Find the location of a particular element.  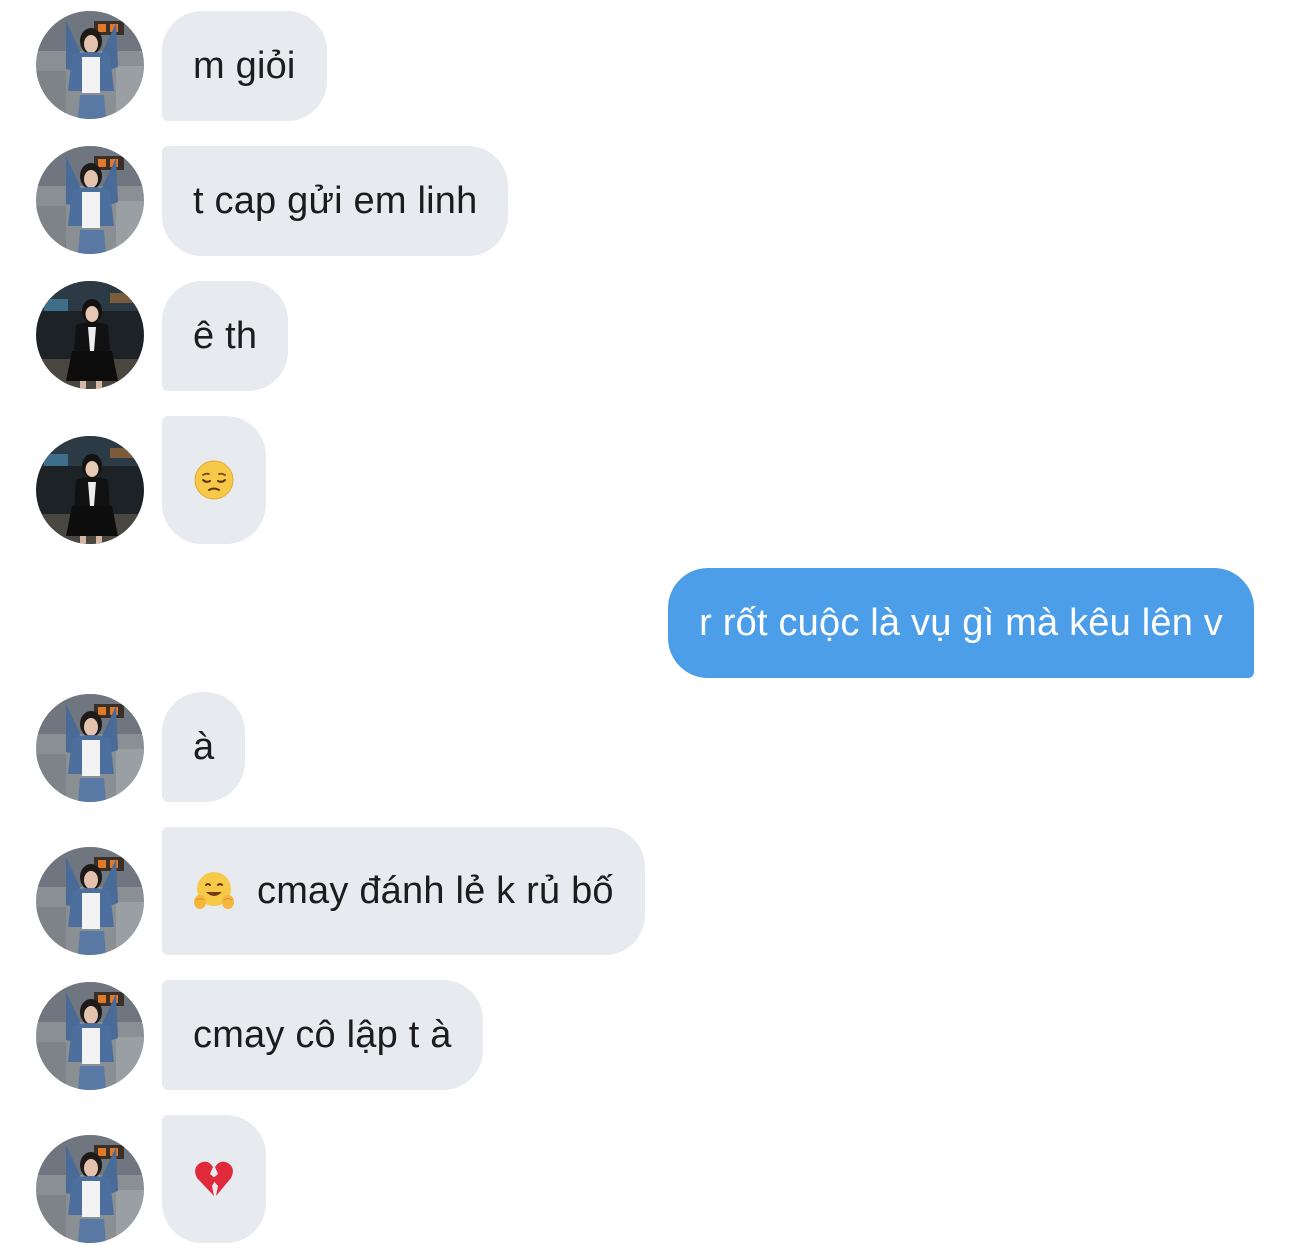

message-text: cmay đánh lẻ k rủ bố is located at coordinates (435, 890).